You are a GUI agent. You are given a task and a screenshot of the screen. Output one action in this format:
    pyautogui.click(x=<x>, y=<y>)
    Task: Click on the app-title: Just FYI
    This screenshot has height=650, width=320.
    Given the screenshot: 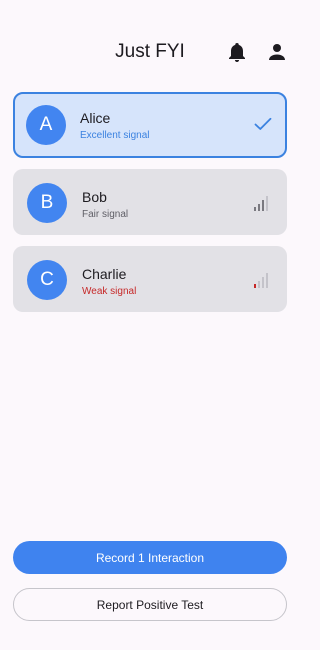 What is the action you would take?
    pyautogui.click(x=150, y=51)
    